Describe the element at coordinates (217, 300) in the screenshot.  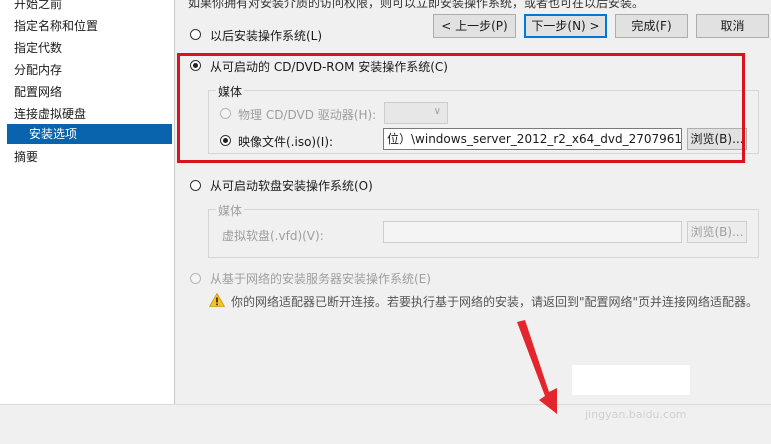
I see `warning-icon` at that location.